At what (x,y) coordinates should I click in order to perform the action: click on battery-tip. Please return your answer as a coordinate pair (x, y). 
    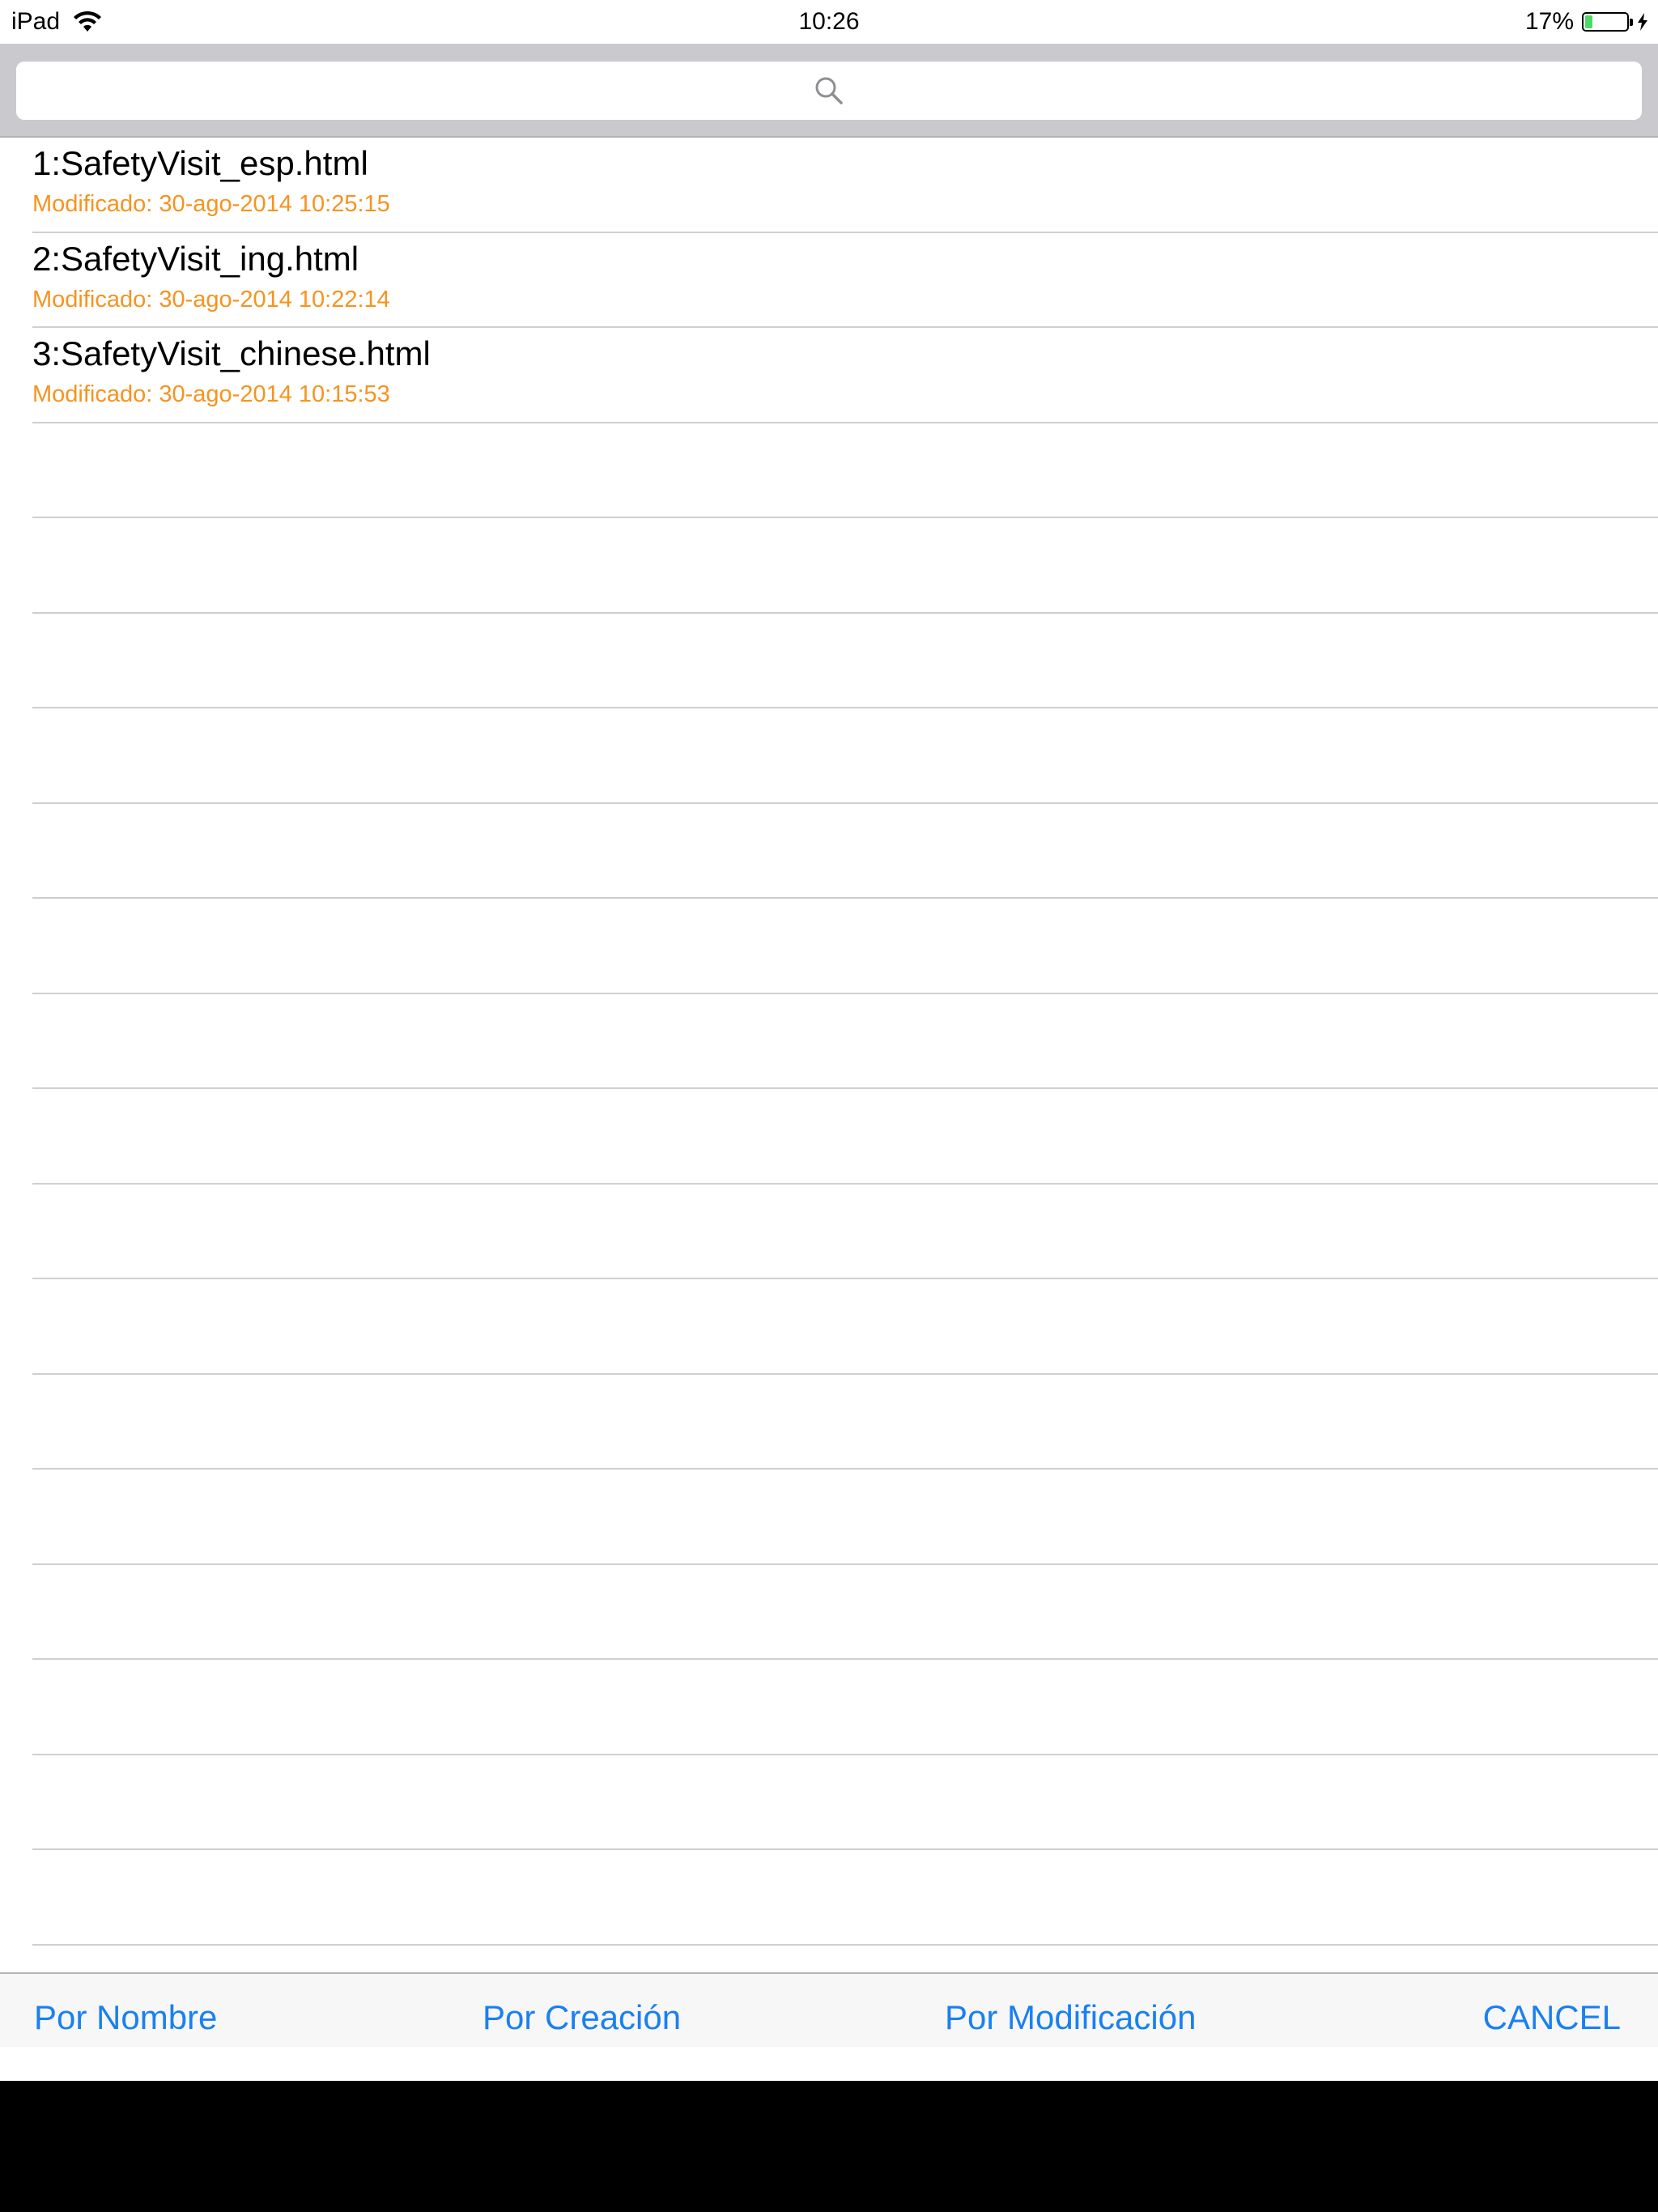
    Looking at the image, I should click on (1631, 22).